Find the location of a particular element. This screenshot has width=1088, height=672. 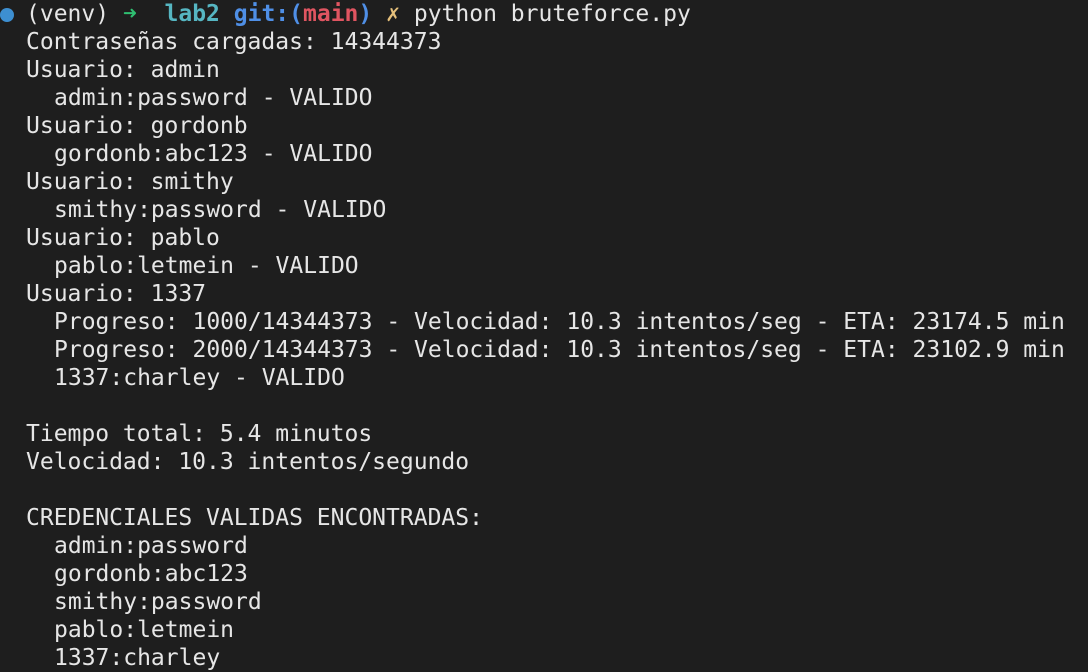

venv-label: (venv) is located at coordinates (68, 14).